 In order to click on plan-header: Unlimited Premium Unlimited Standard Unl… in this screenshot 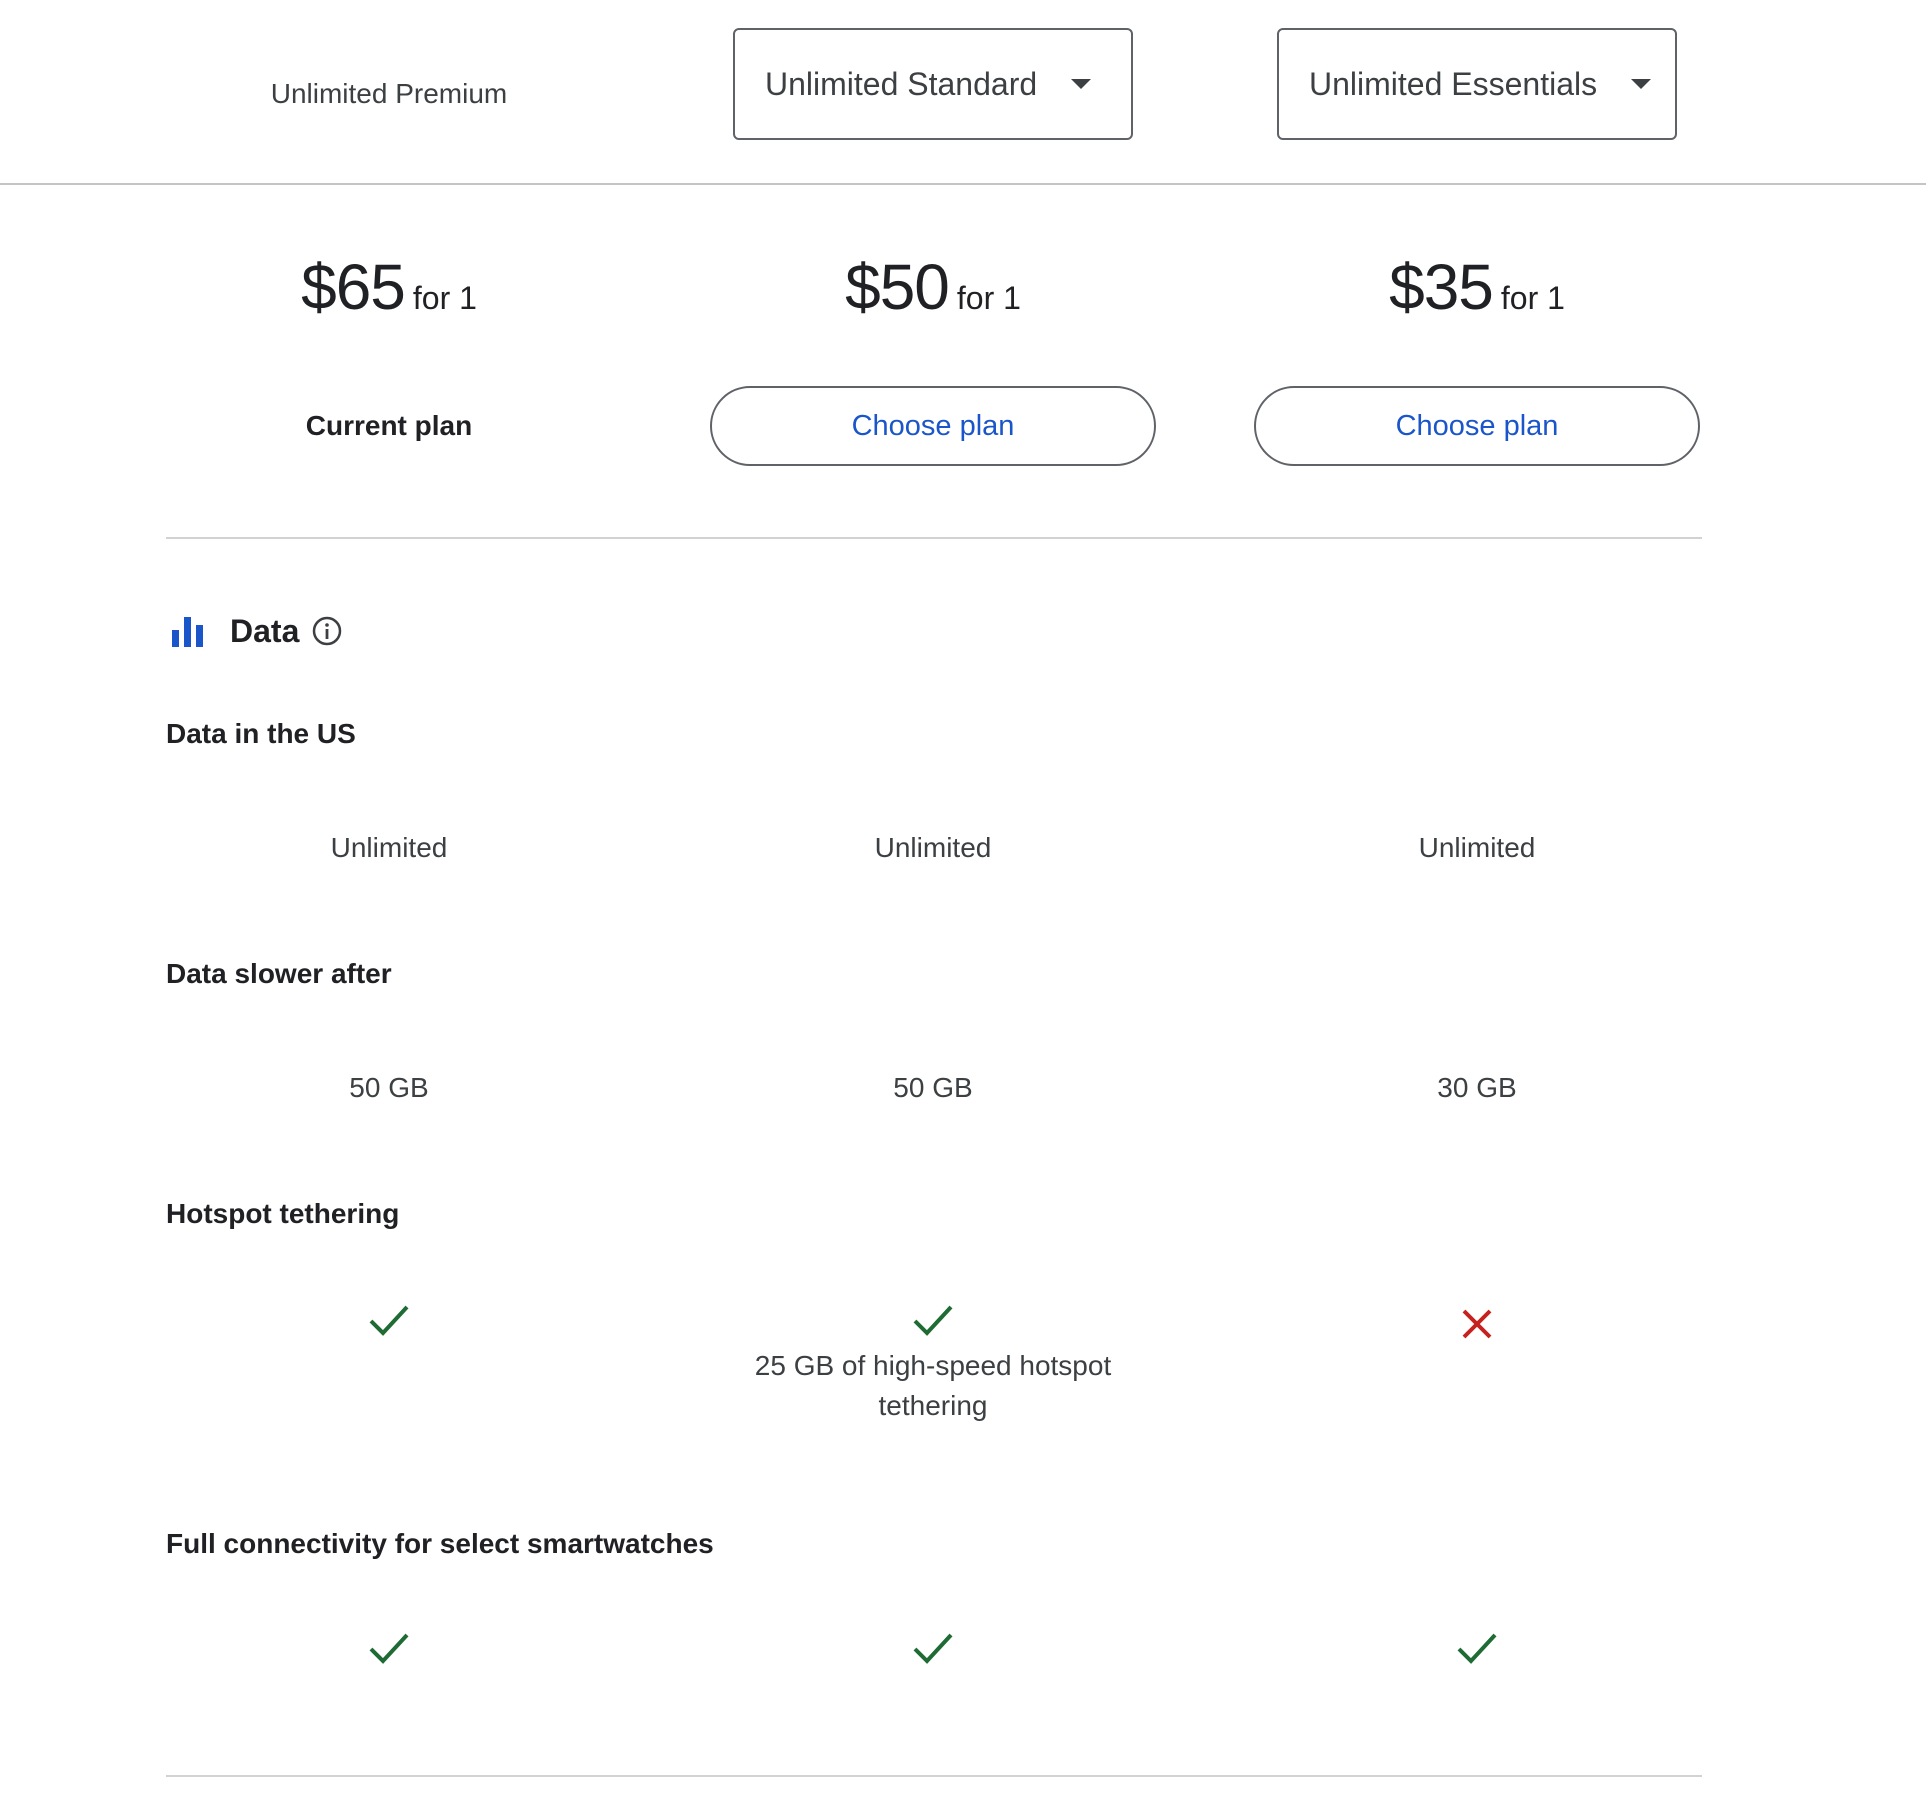, I will do `click(963, 92)`.